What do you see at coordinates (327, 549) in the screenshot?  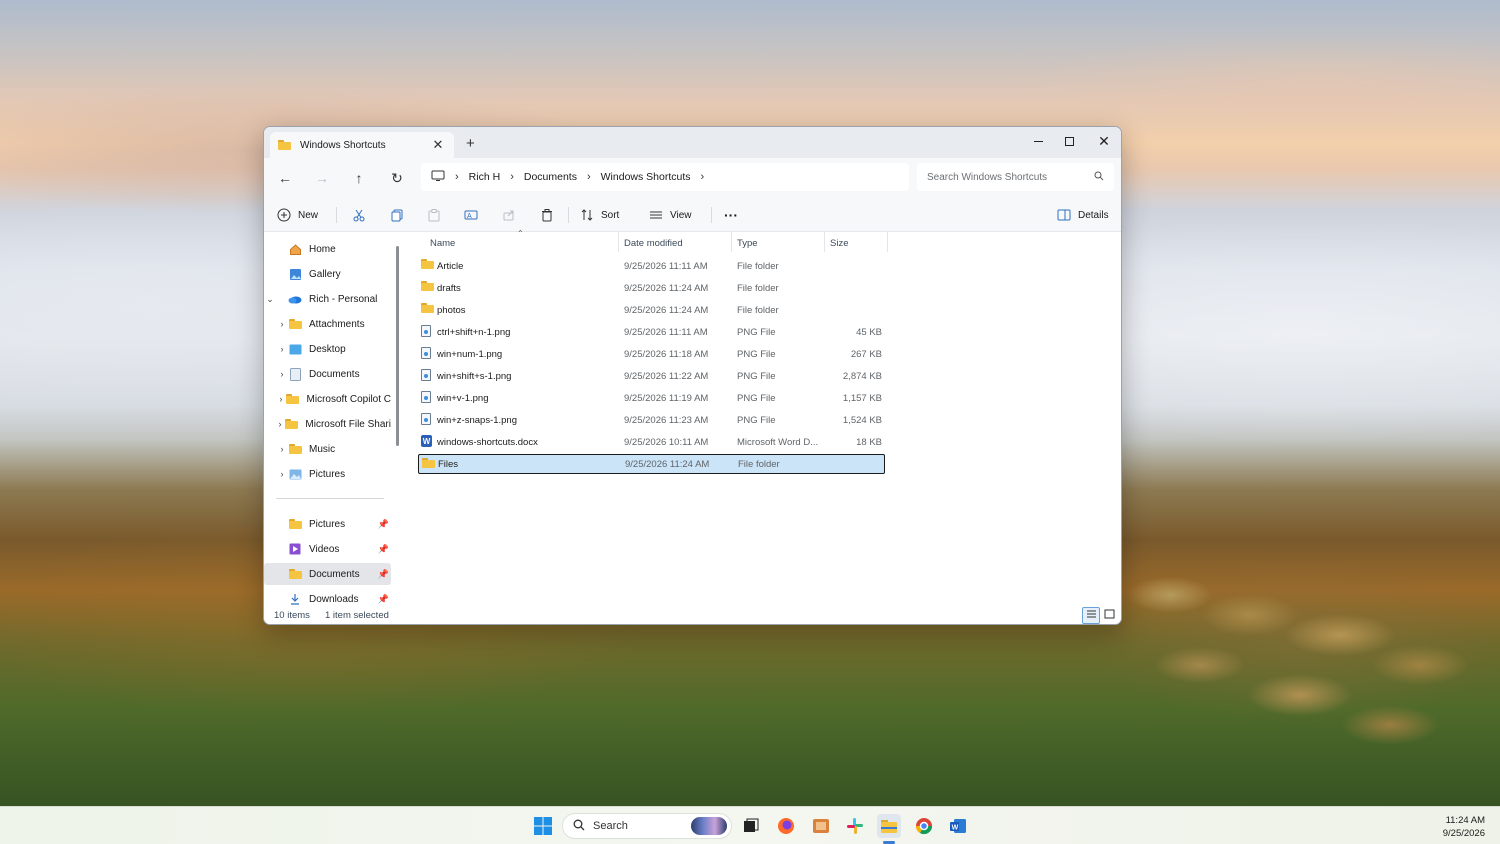 I see `sidebar-item-videos: Videos 📌` at bounding box center [327, 549].